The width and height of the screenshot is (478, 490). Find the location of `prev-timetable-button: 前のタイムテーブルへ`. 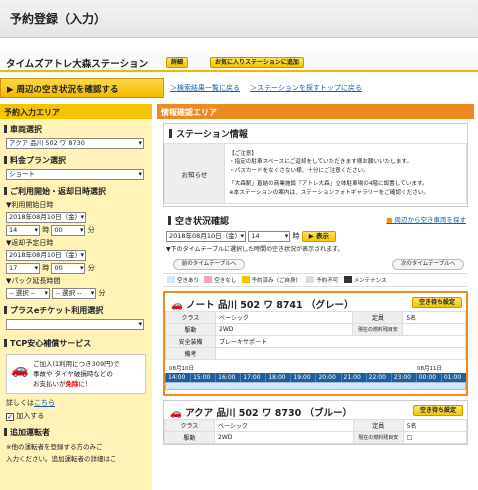

prev-timetable-button: 前のタイムテーブルへ is located at coordinates (209, 264).